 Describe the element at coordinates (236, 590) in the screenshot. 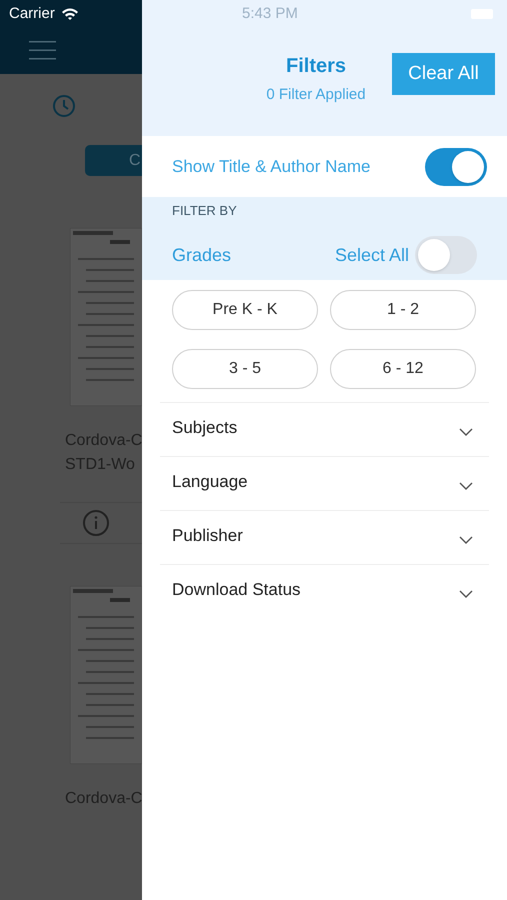

I see `accordion-label: Download Status` at that location.